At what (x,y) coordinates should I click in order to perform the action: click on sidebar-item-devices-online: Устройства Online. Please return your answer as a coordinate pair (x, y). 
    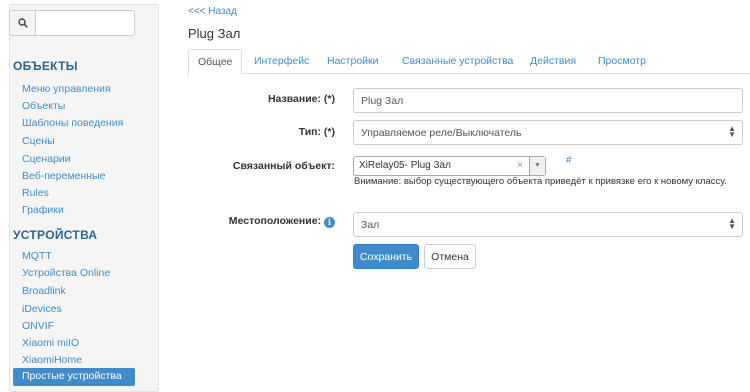
    Looking at the image, I should click on (66, 273).